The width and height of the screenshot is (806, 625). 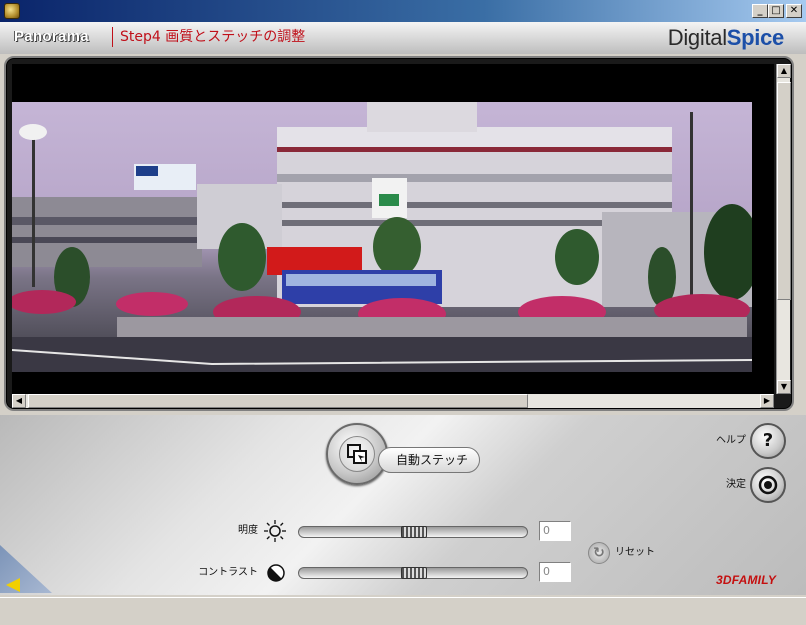 I want to click on brightness-slider-handle, so click(x=414, y=532).